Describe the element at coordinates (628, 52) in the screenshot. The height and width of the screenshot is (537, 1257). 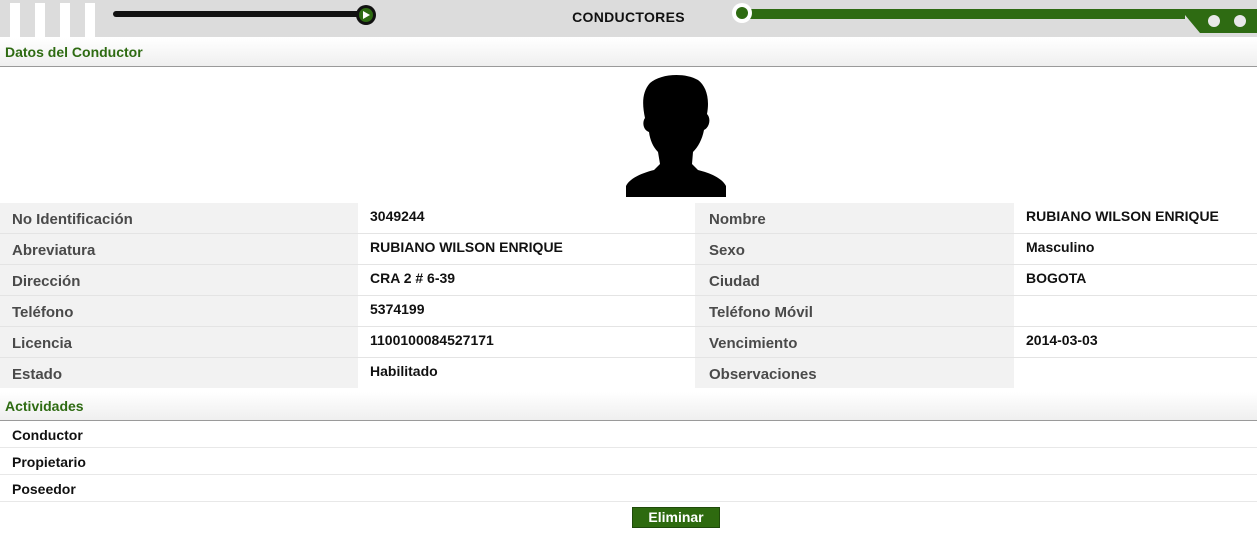
I see `section-header-driver-data: Datos del Conductor` at that location.